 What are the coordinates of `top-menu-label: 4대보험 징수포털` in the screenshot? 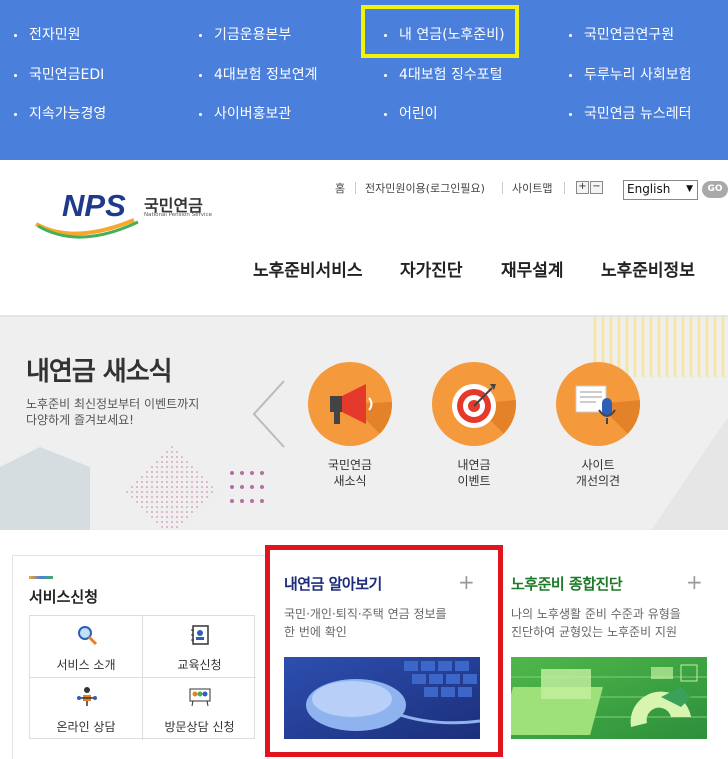 It's located at (451, 75).